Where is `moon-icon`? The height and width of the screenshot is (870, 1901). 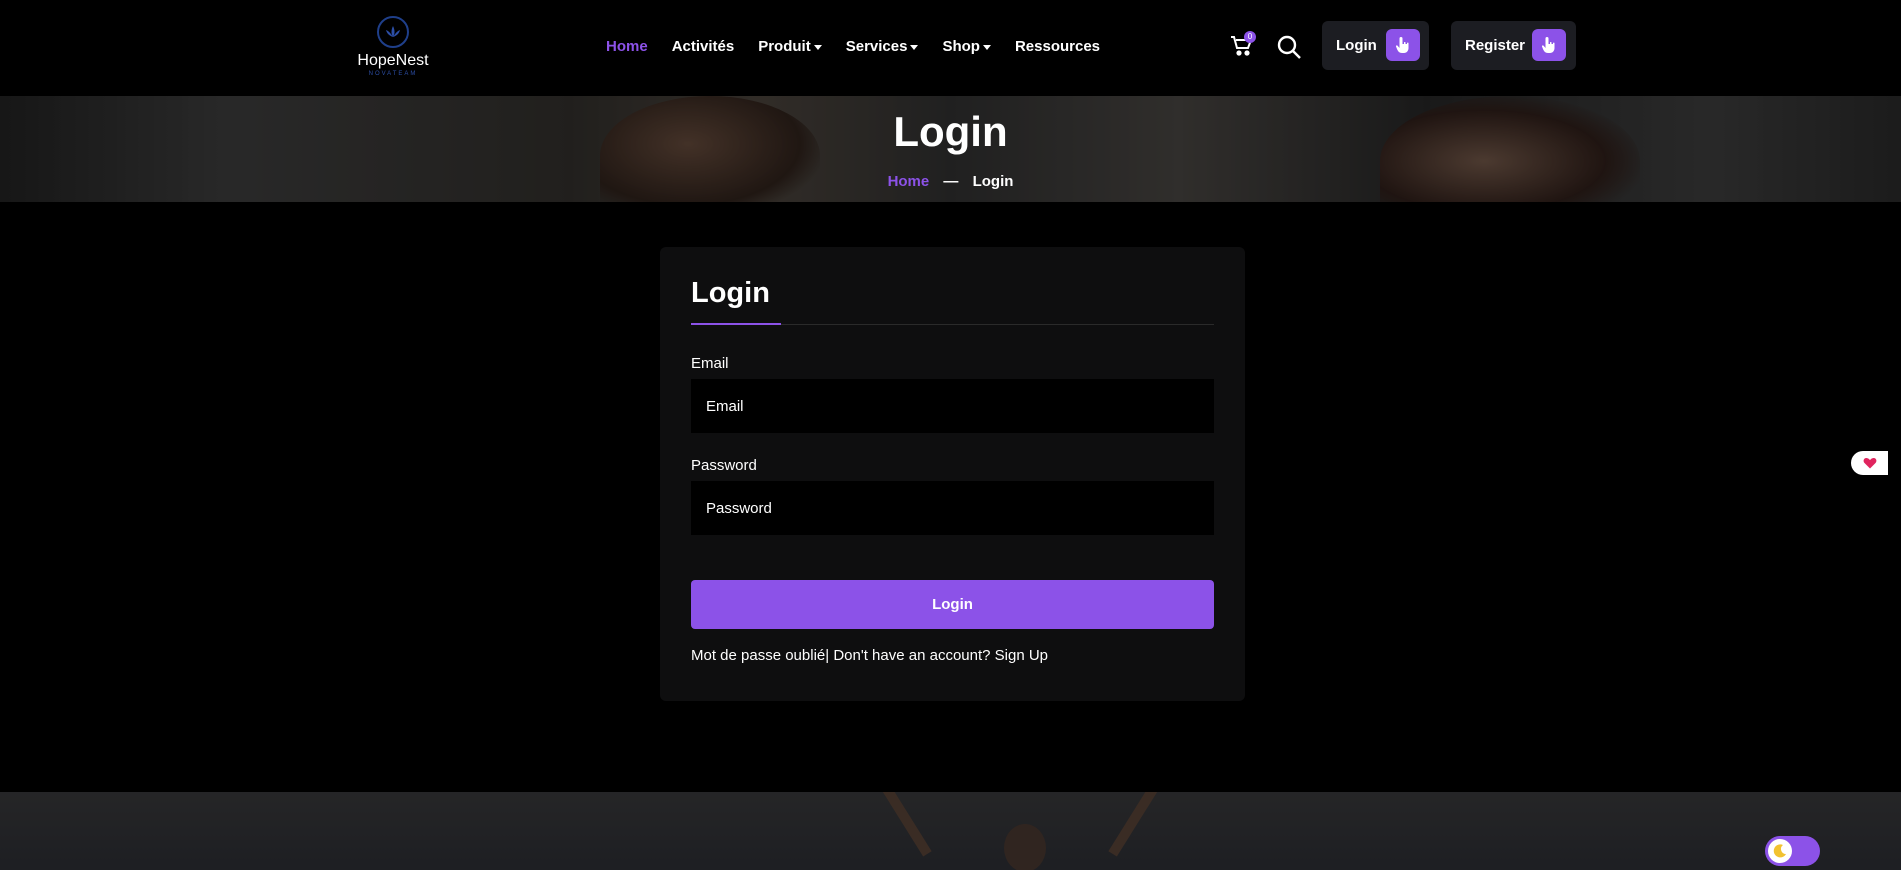
moon-icon is located at coordinates (1780, 851).